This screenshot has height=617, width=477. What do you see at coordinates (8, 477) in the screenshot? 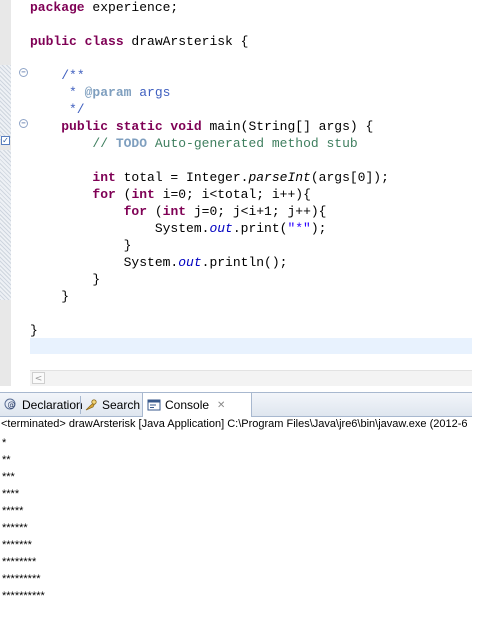
I see `output-line: ***` at bounding box center [8, 477].